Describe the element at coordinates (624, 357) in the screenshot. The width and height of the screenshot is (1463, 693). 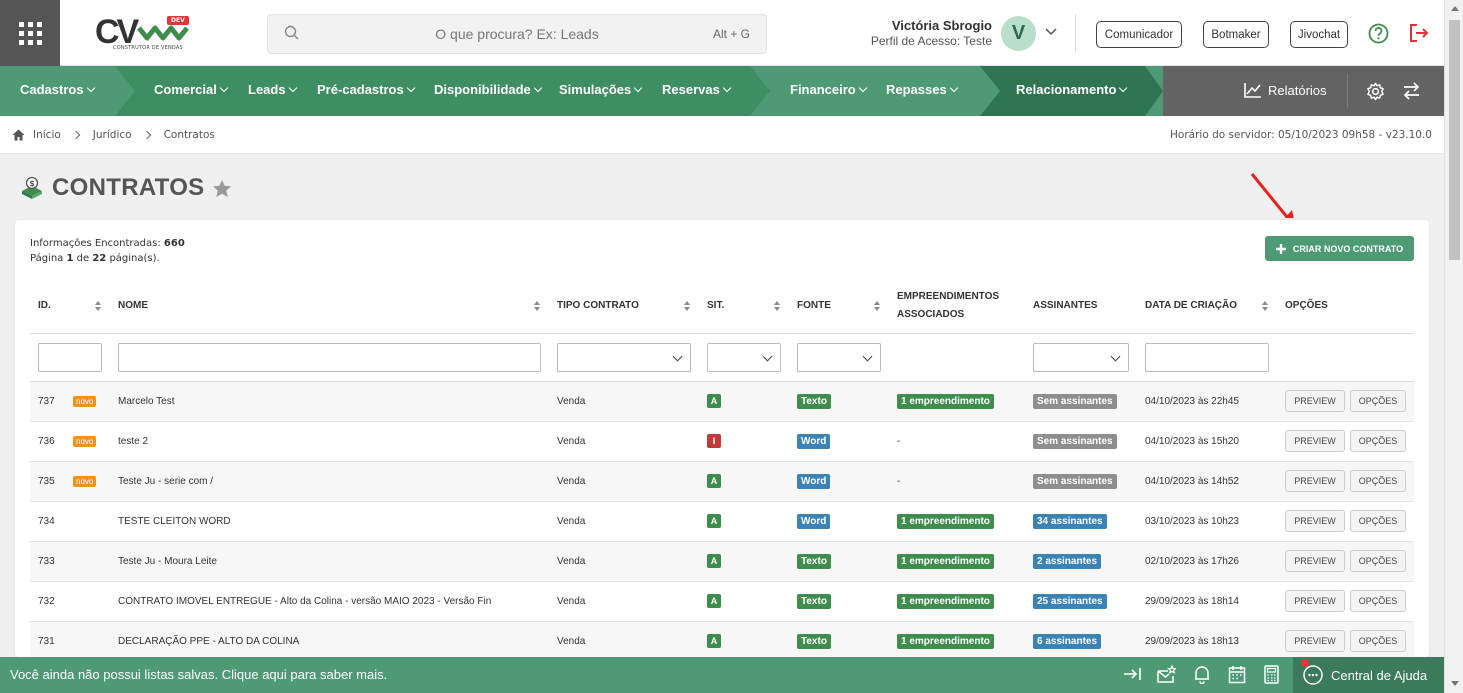
I see `filter-tipo-select` at that location.